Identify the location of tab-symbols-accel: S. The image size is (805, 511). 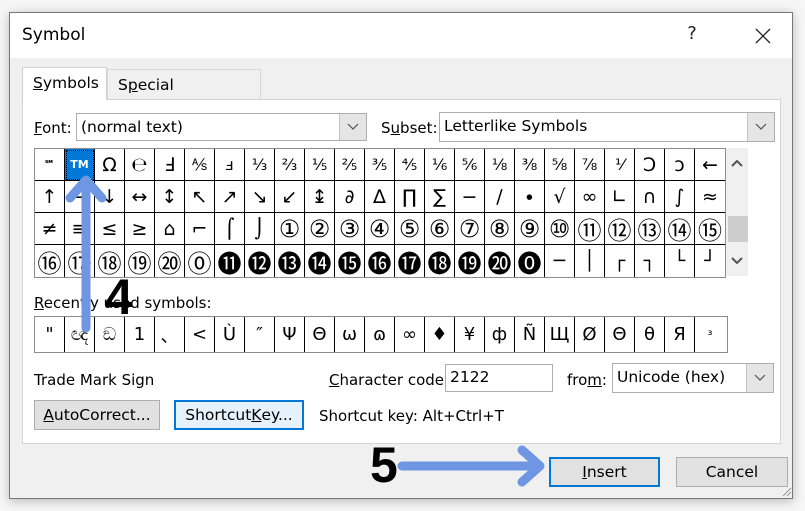
(38, 83).